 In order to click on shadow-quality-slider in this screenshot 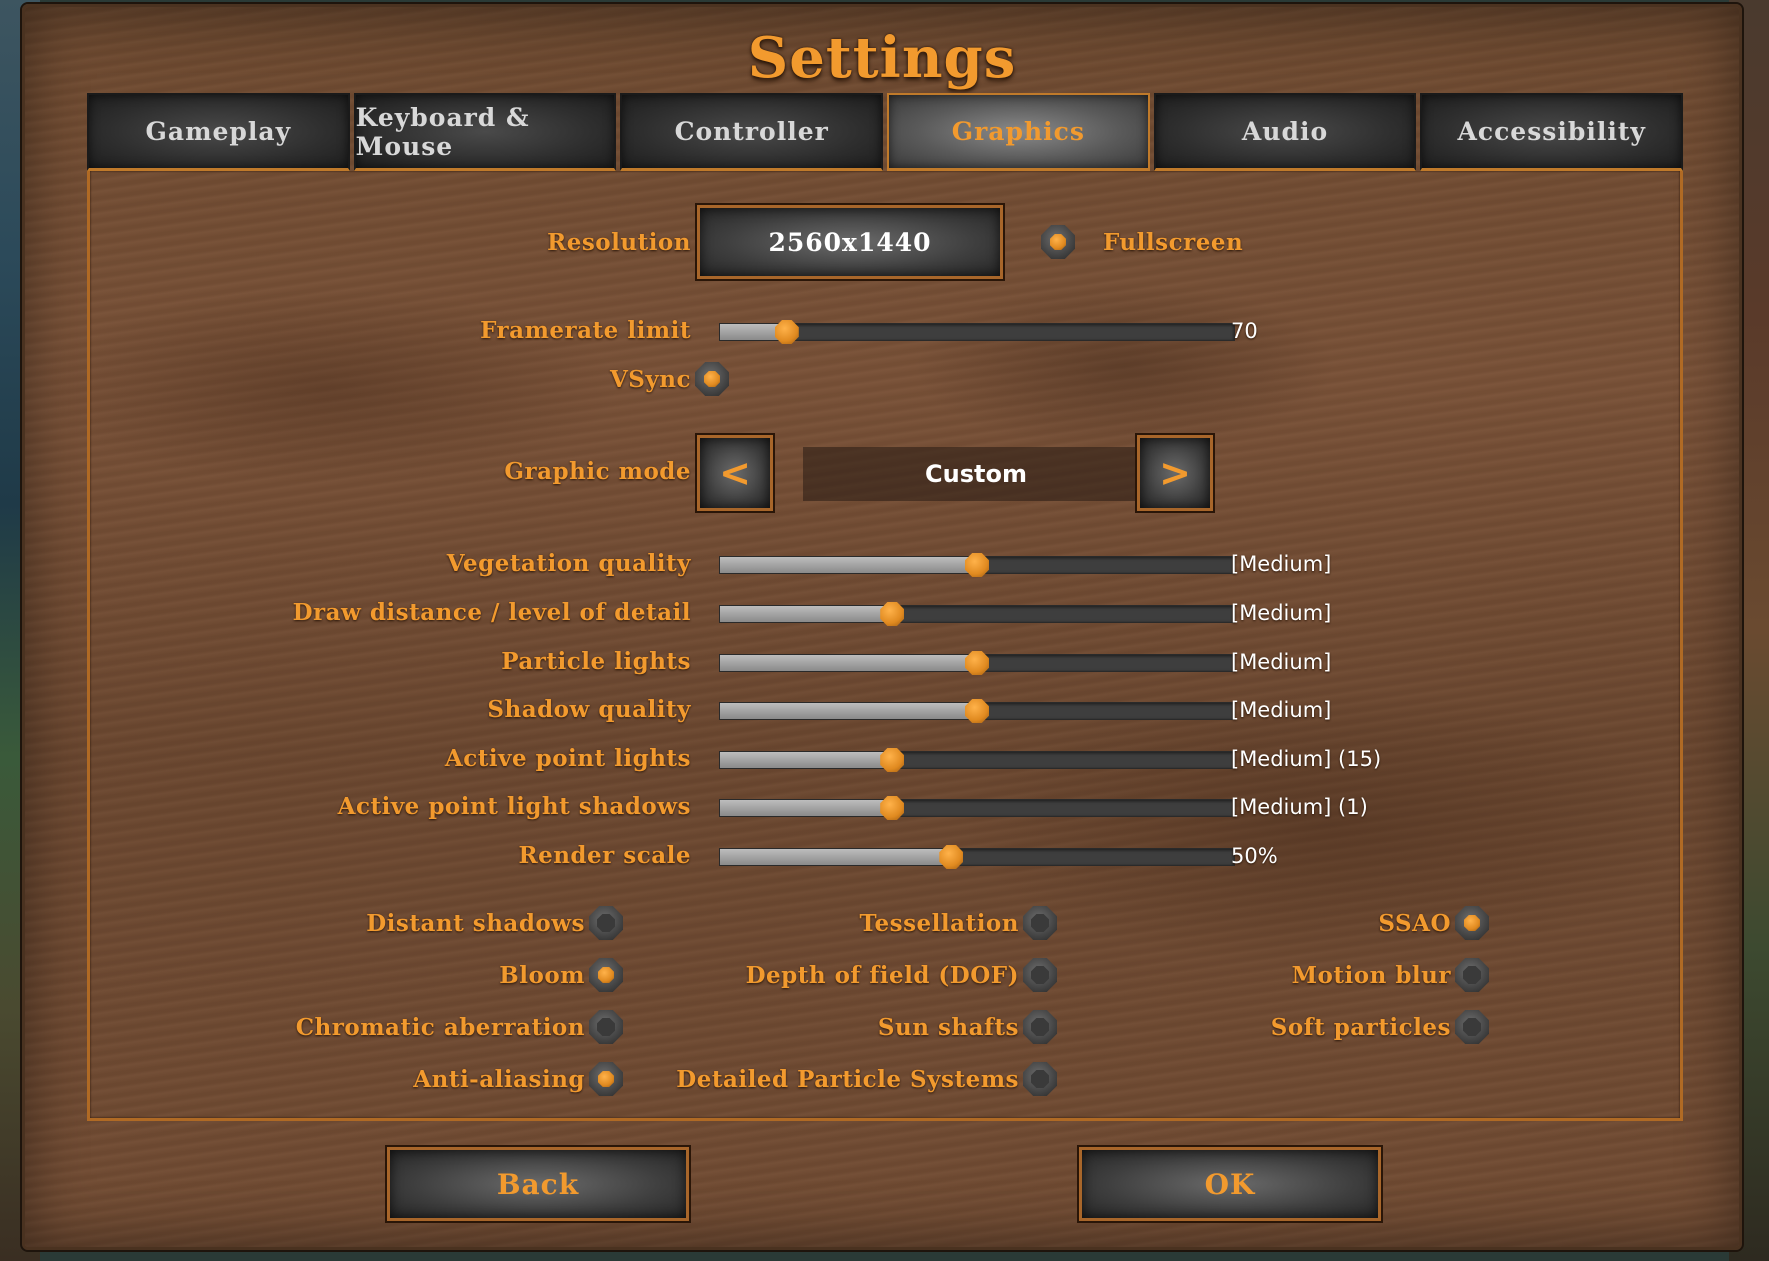, I will do `click(977, 711)`.